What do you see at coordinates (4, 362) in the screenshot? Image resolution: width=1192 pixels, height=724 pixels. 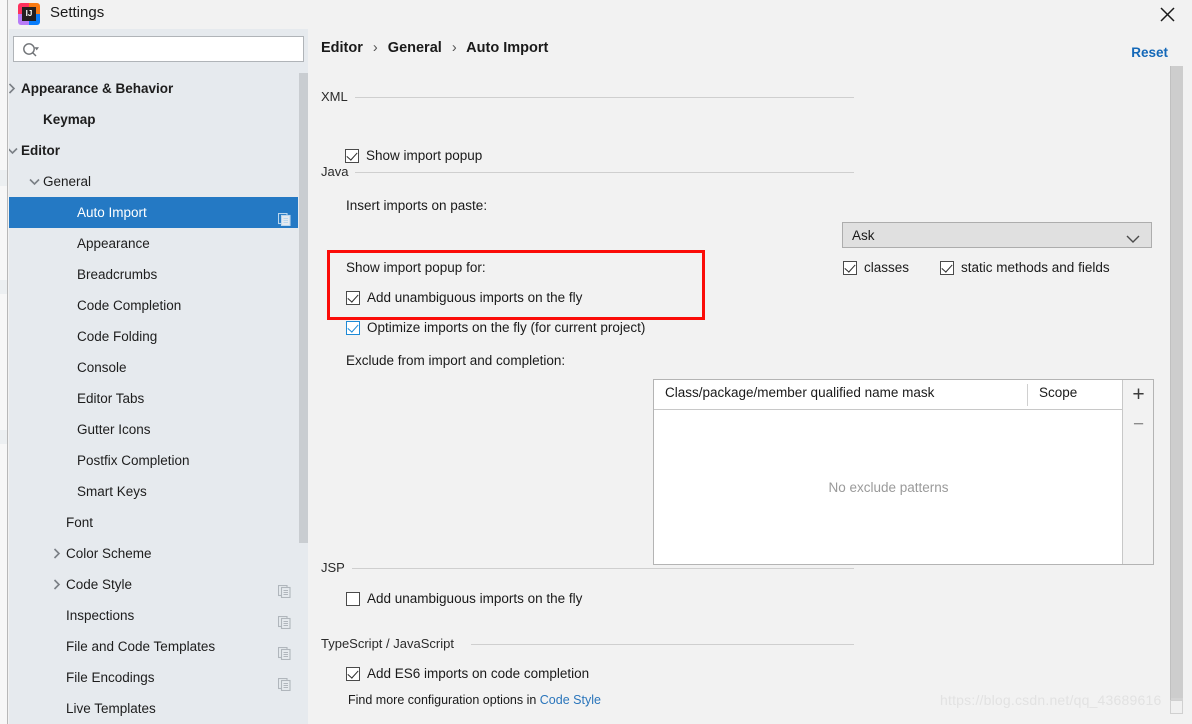 I see `background-window-sliver` at bounding box center [4, 362].